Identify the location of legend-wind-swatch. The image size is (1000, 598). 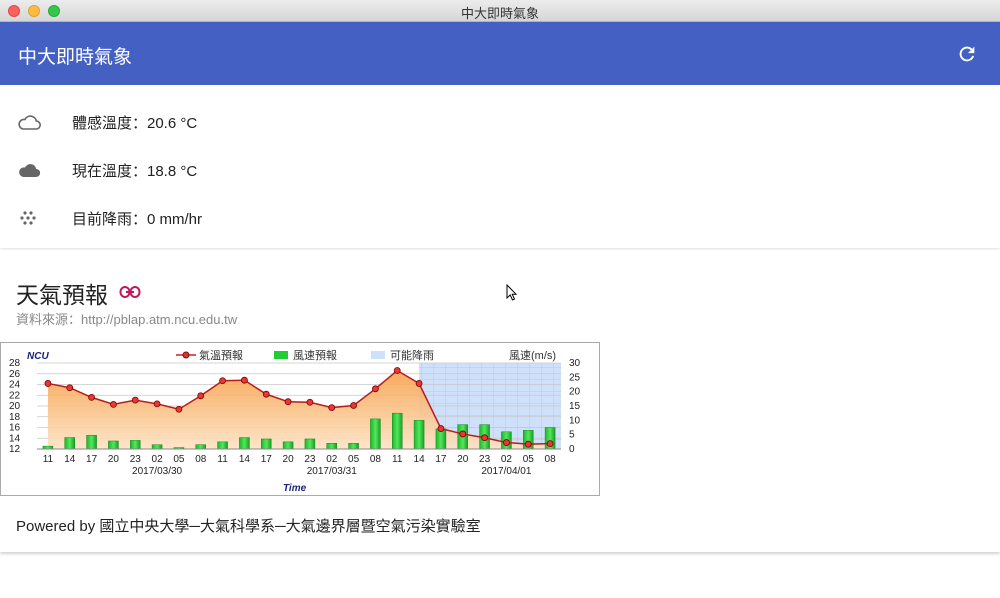
(281, 355).